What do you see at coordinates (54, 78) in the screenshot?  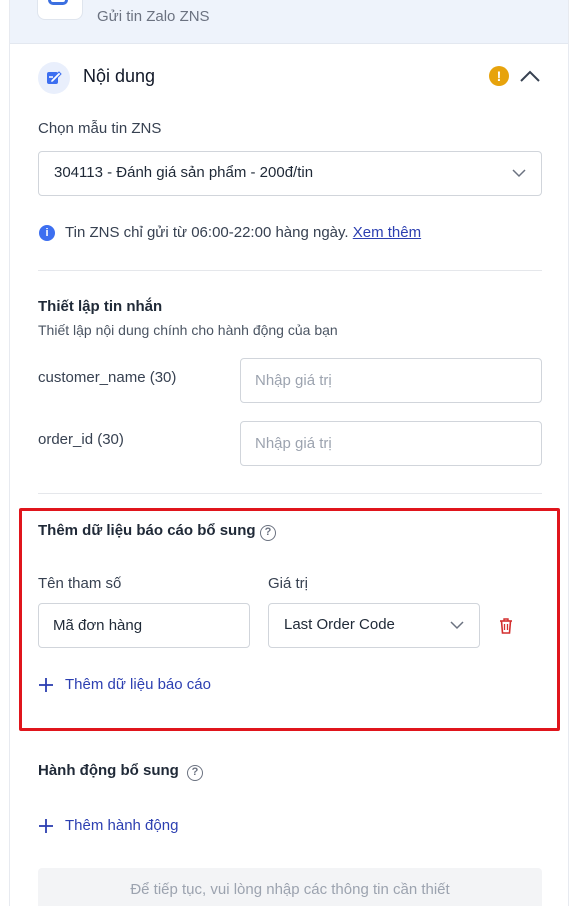 I see `edit-icon` at bounding box center [54, 78].